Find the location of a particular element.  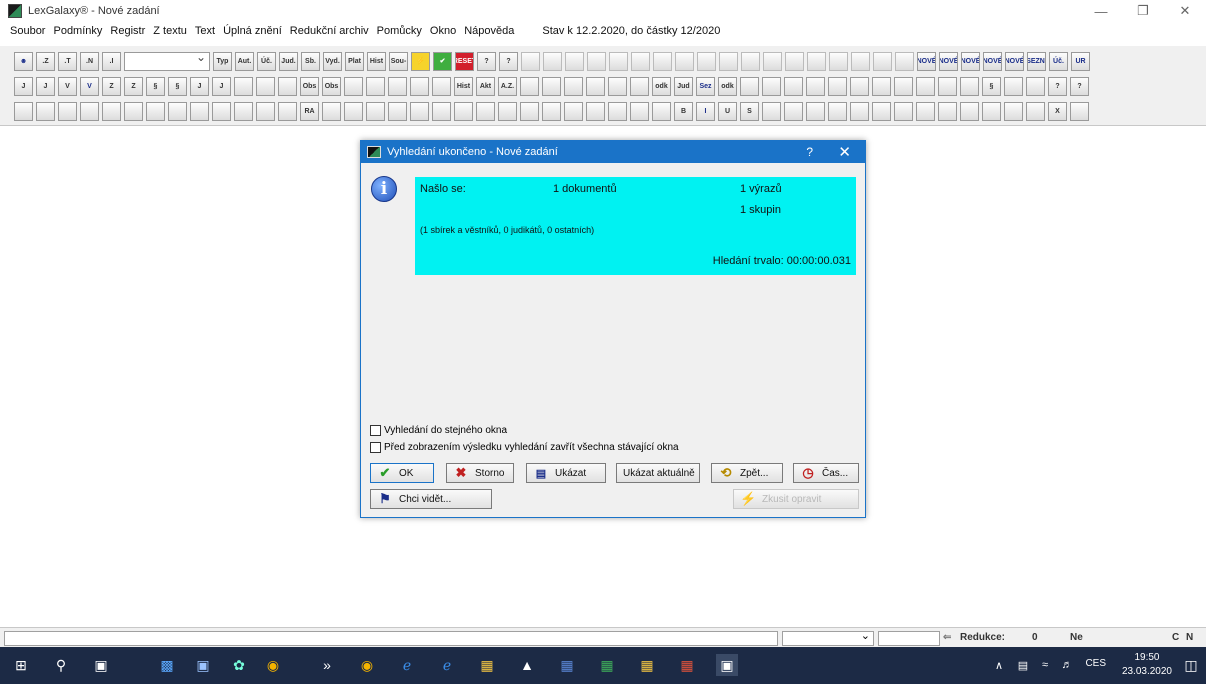

menu-pomucky: Pomůcky is located at coordinates (399, 31).